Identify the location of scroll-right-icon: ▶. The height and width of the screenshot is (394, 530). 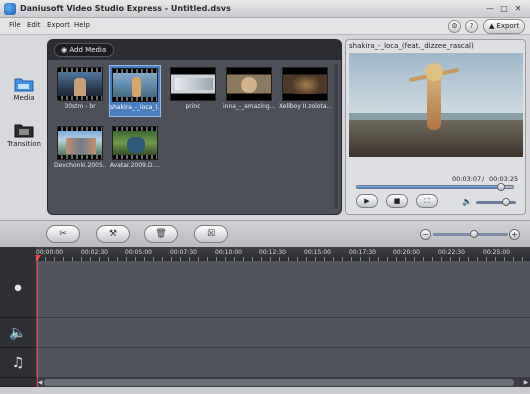
(526, 382).